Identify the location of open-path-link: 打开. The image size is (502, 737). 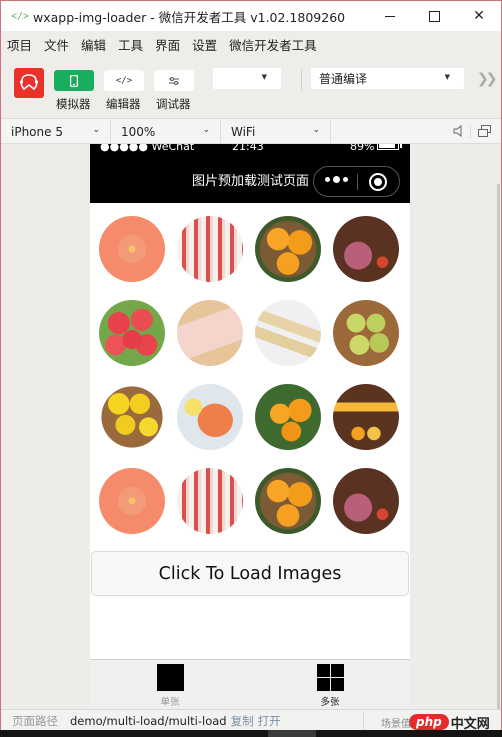
(269, 721).